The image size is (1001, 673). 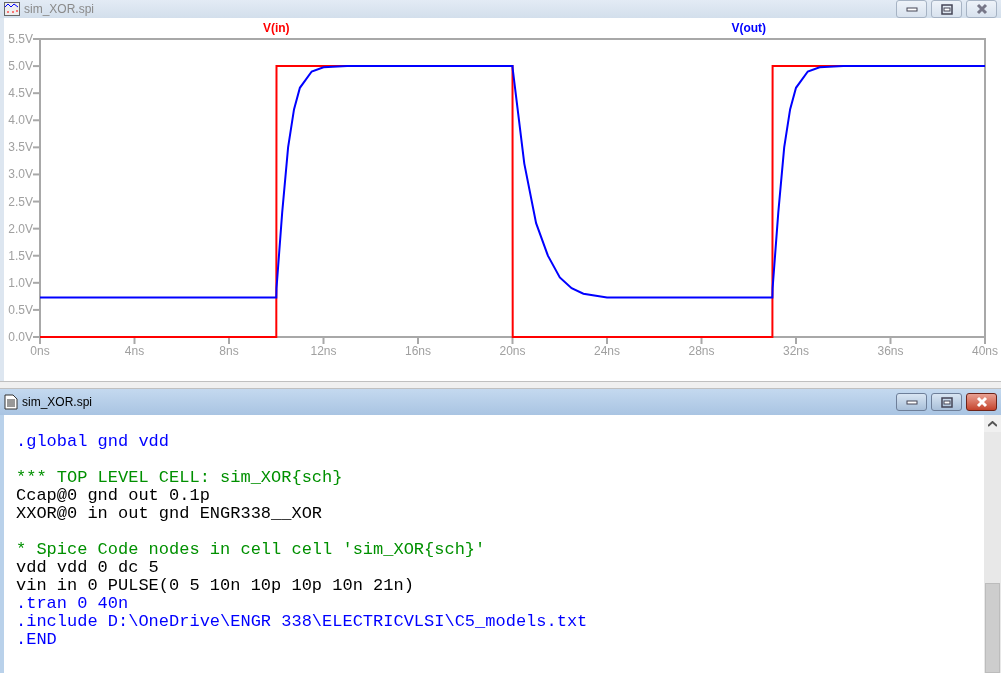 I want to click on trace-label: V(out), so click(x=749, y=28).